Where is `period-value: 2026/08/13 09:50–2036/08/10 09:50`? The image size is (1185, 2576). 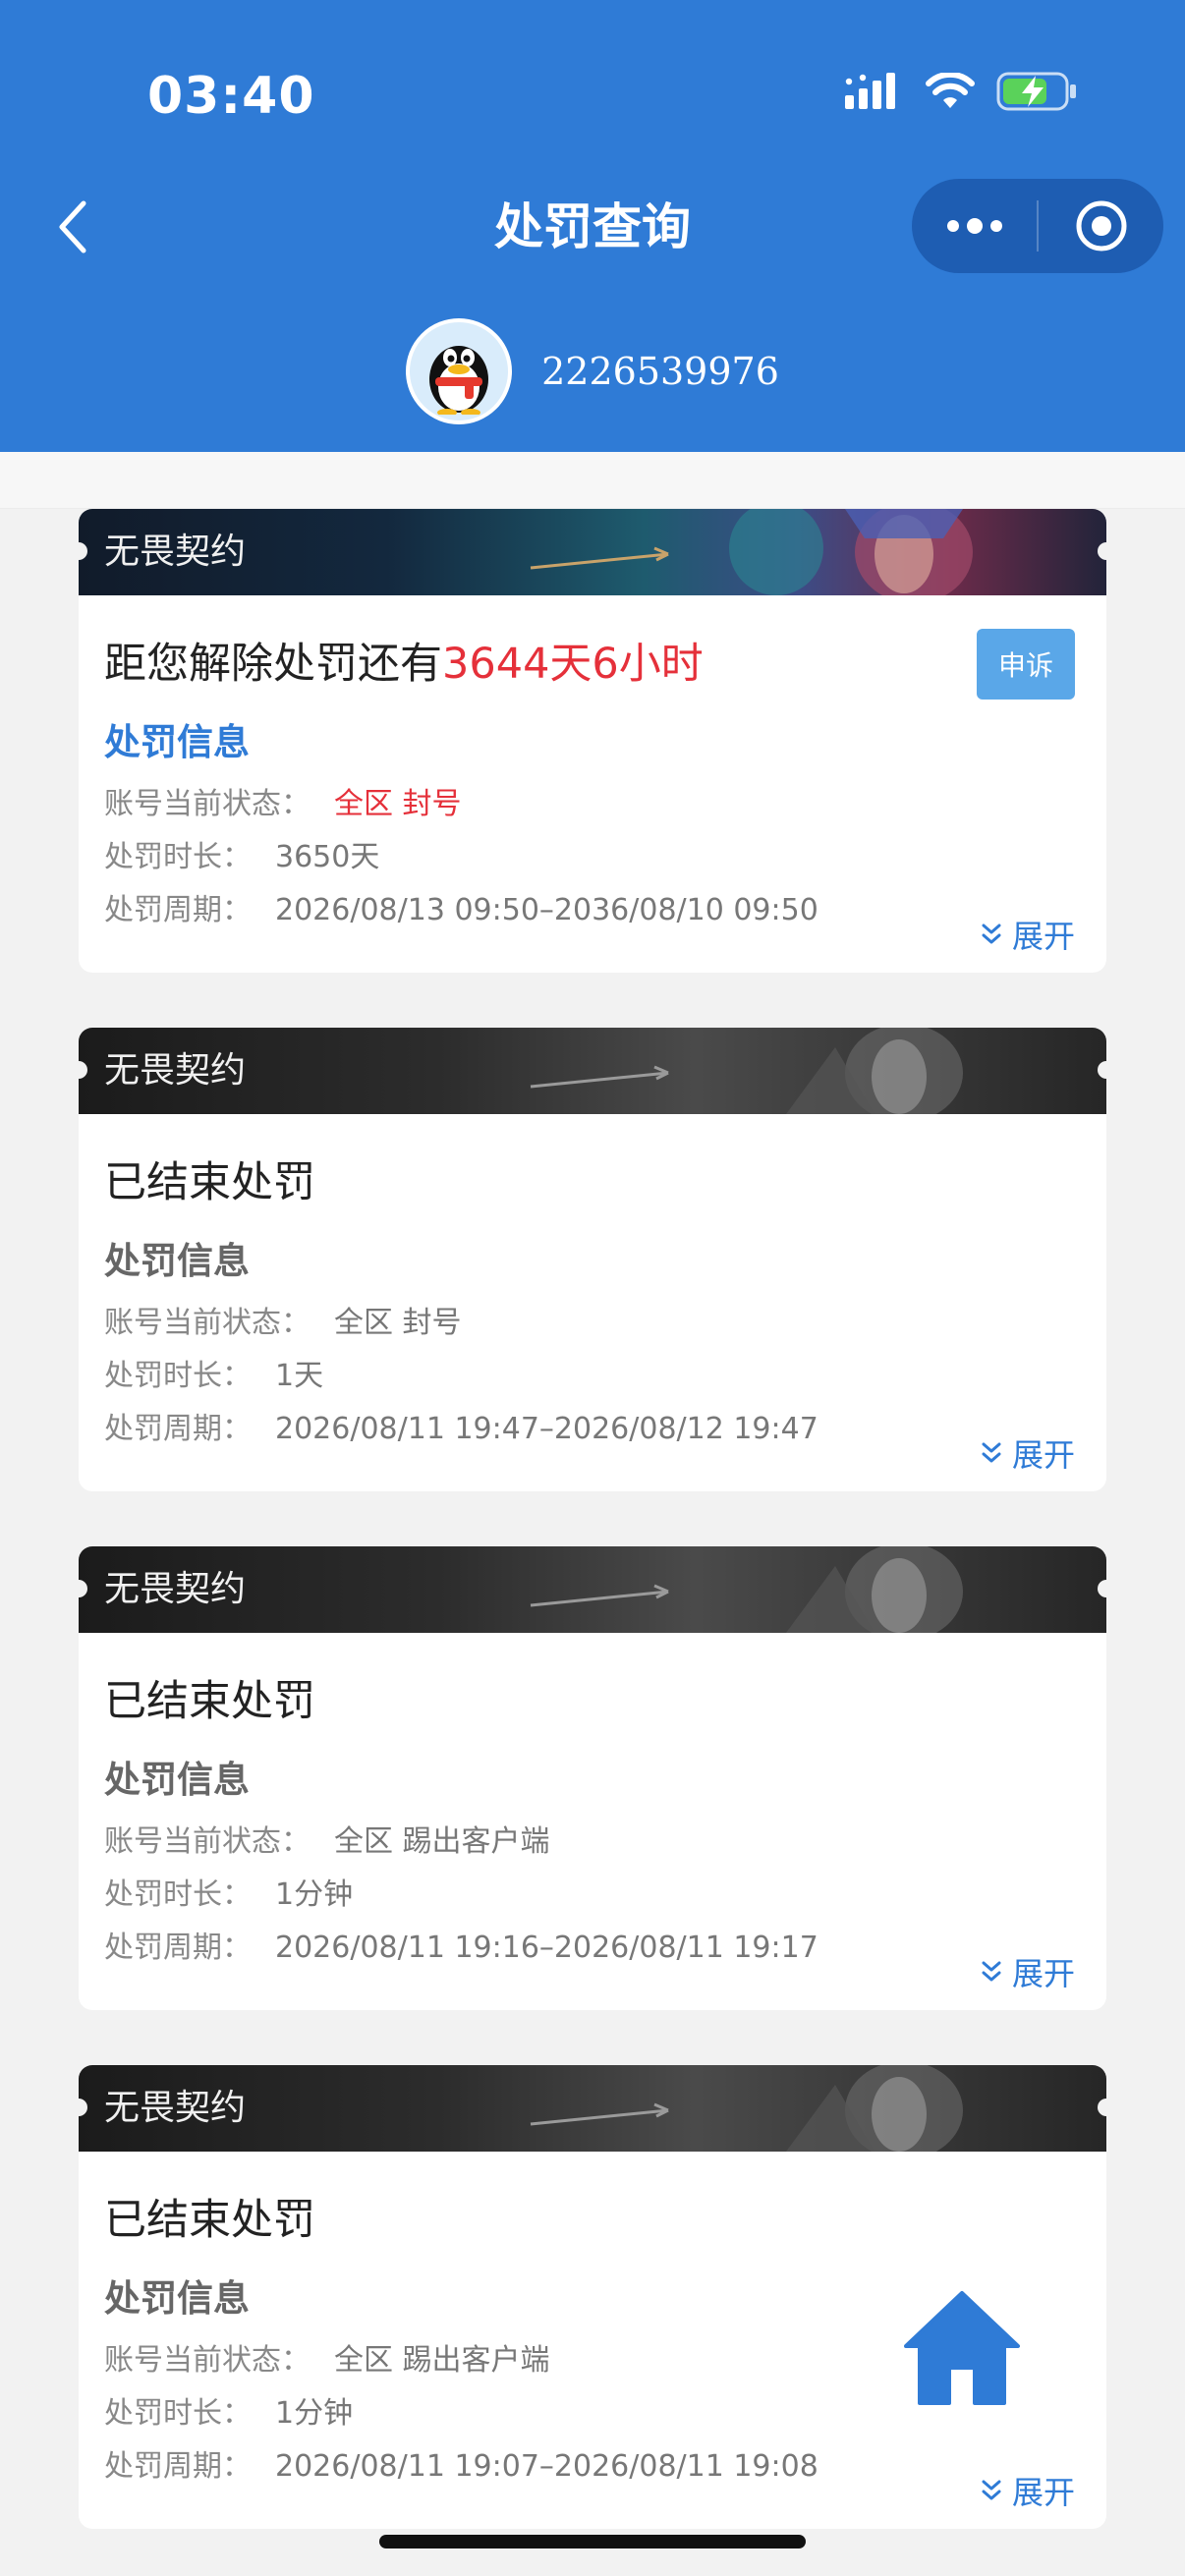 period-value: 2026/08/13 09:50–2036/08/10 09:50 is located at coordinates (546, 910).